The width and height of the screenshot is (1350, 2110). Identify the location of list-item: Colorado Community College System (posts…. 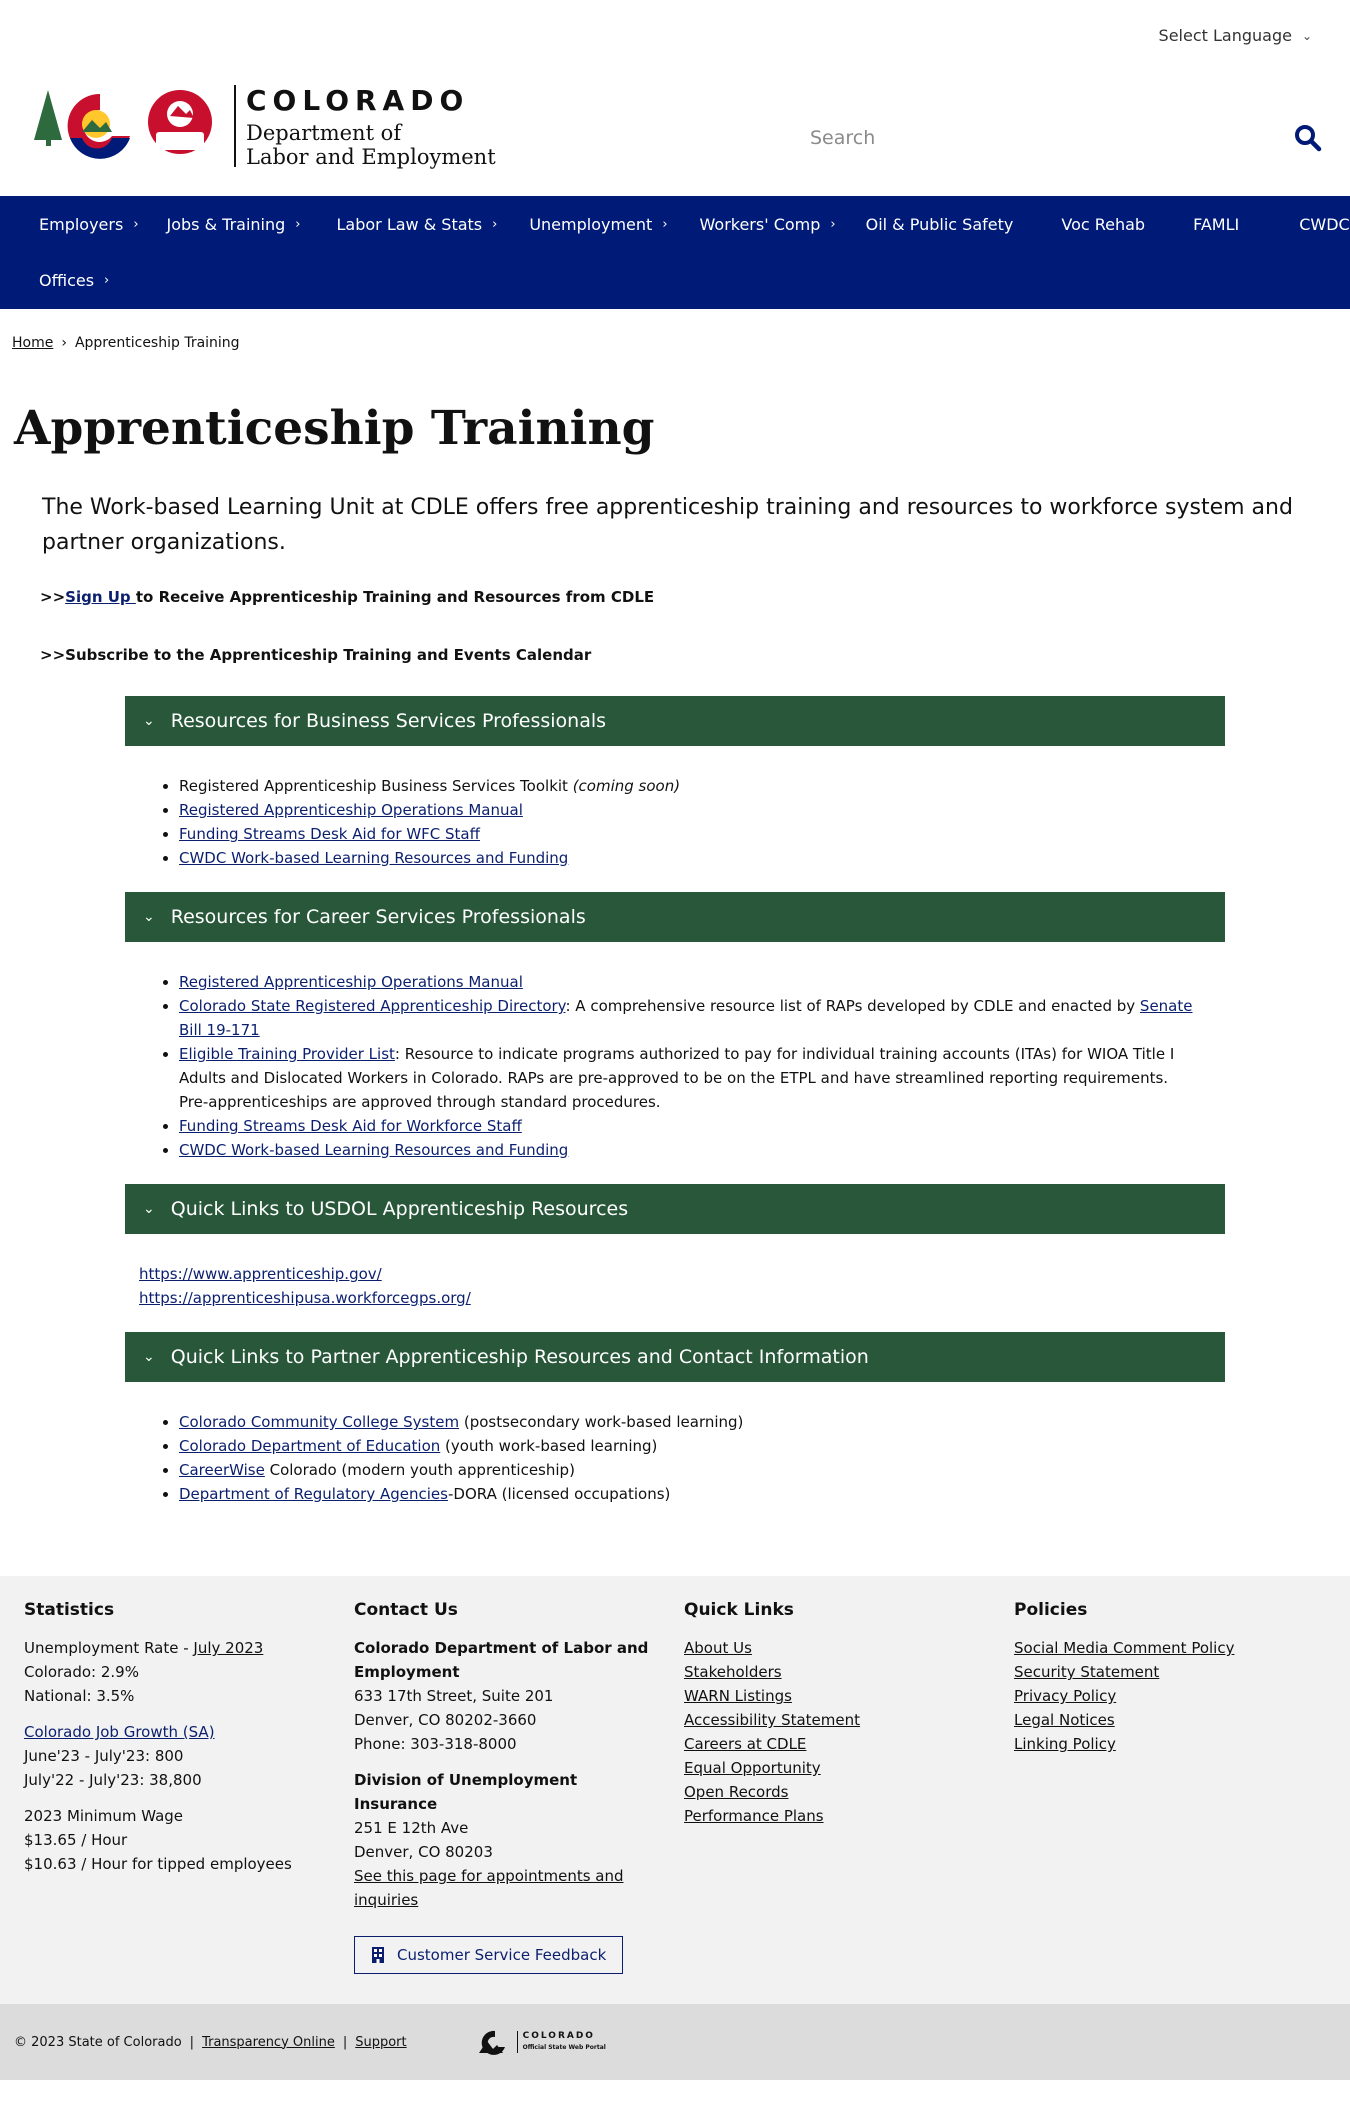
(688, 1422).